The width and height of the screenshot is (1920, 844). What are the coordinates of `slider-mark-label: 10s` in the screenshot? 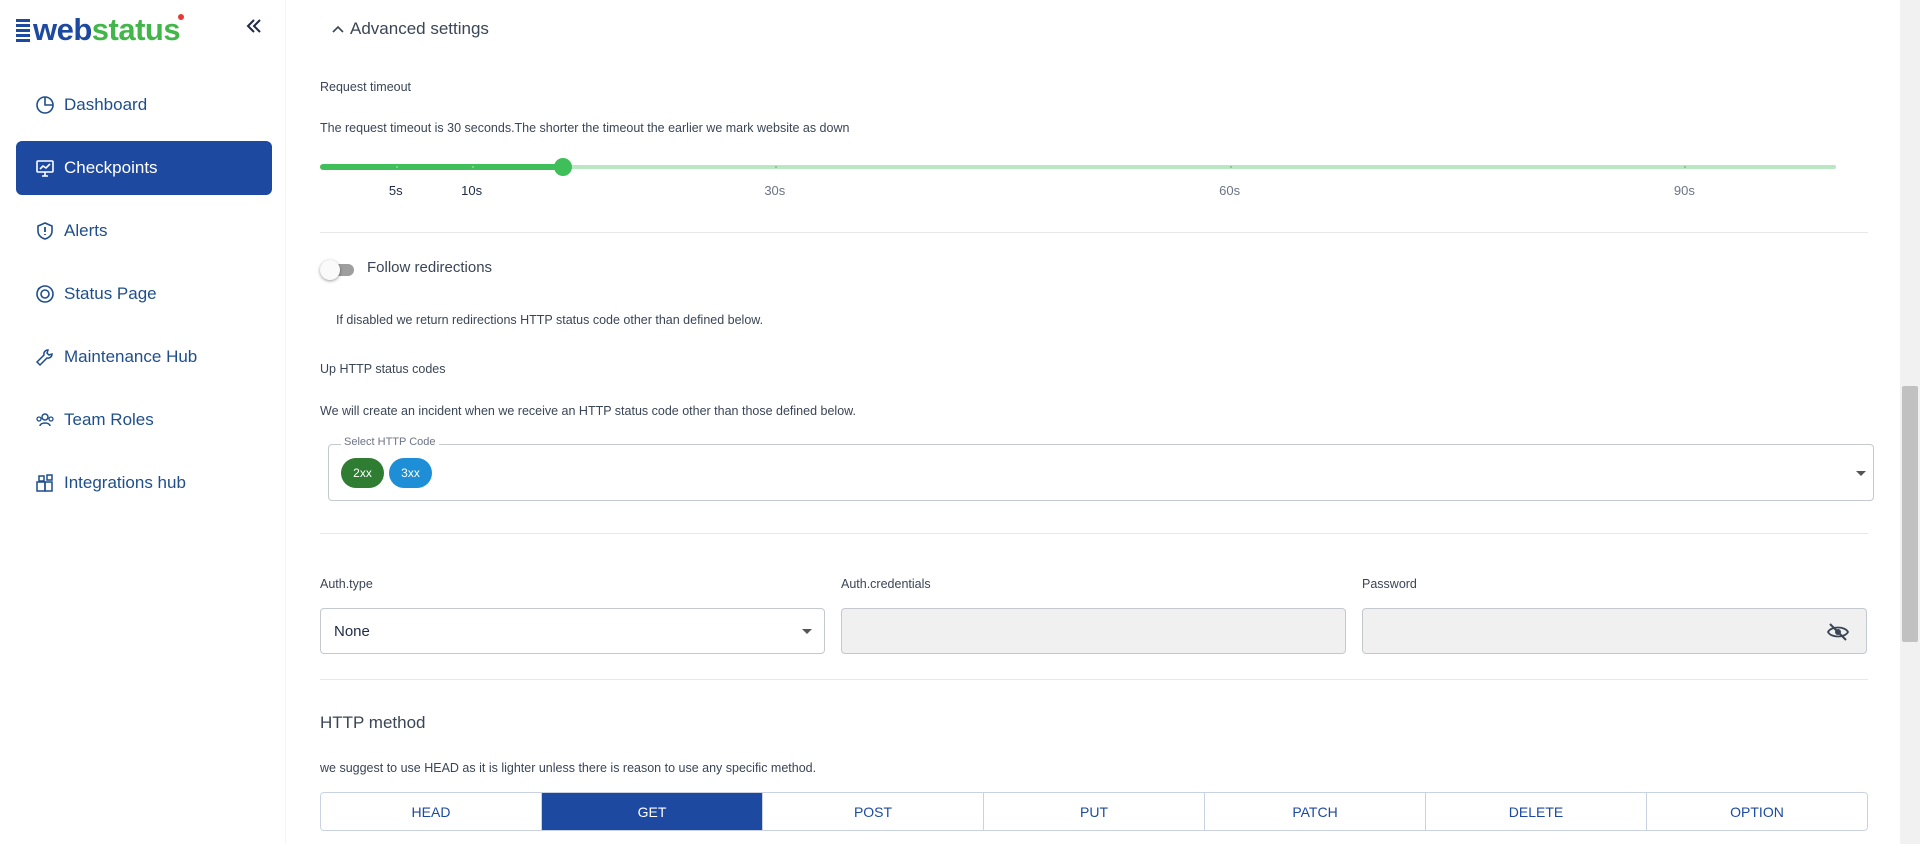 It's located at (471, 190).